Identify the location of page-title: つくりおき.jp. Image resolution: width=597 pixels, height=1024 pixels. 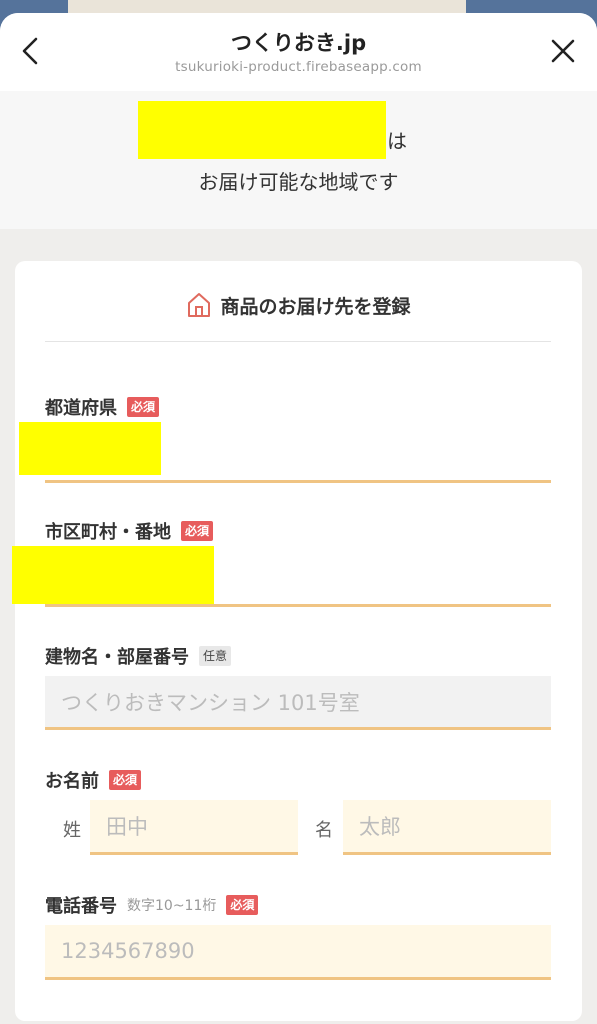
(298, 43).